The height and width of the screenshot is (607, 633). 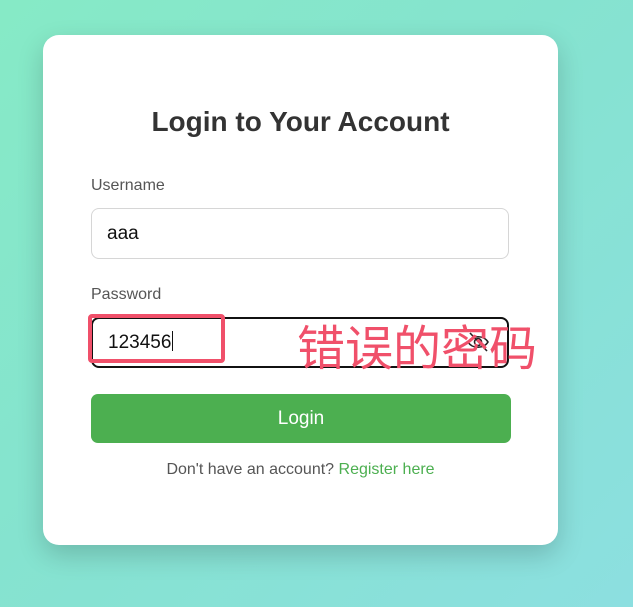 I want to click on login-button: Login, so click(x=301, y=418).